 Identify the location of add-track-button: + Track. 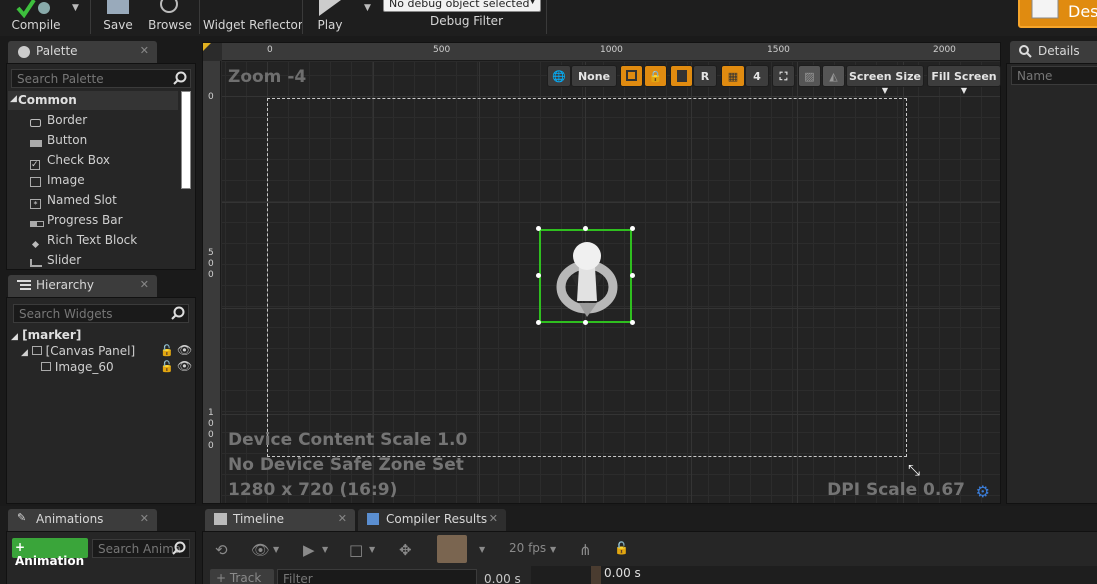
(242, 576).